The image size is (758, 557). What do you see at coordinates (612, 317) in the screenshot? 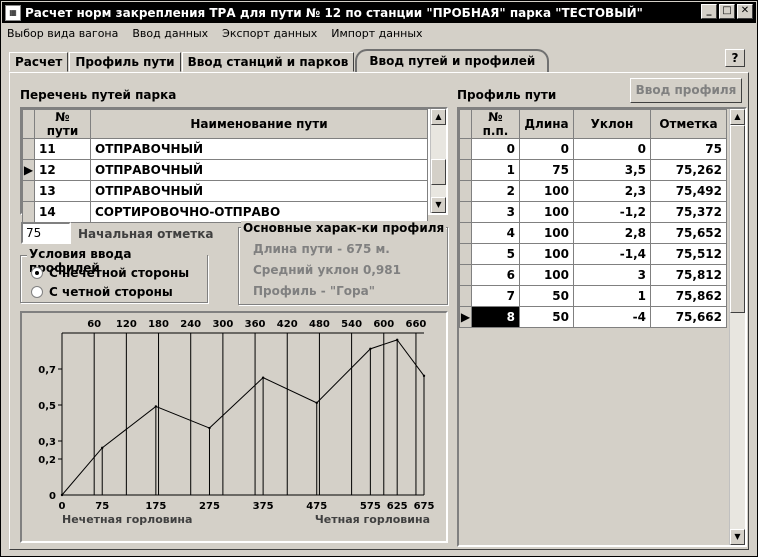
I see `cell-slope: -4` at bounding box center [612, 317].